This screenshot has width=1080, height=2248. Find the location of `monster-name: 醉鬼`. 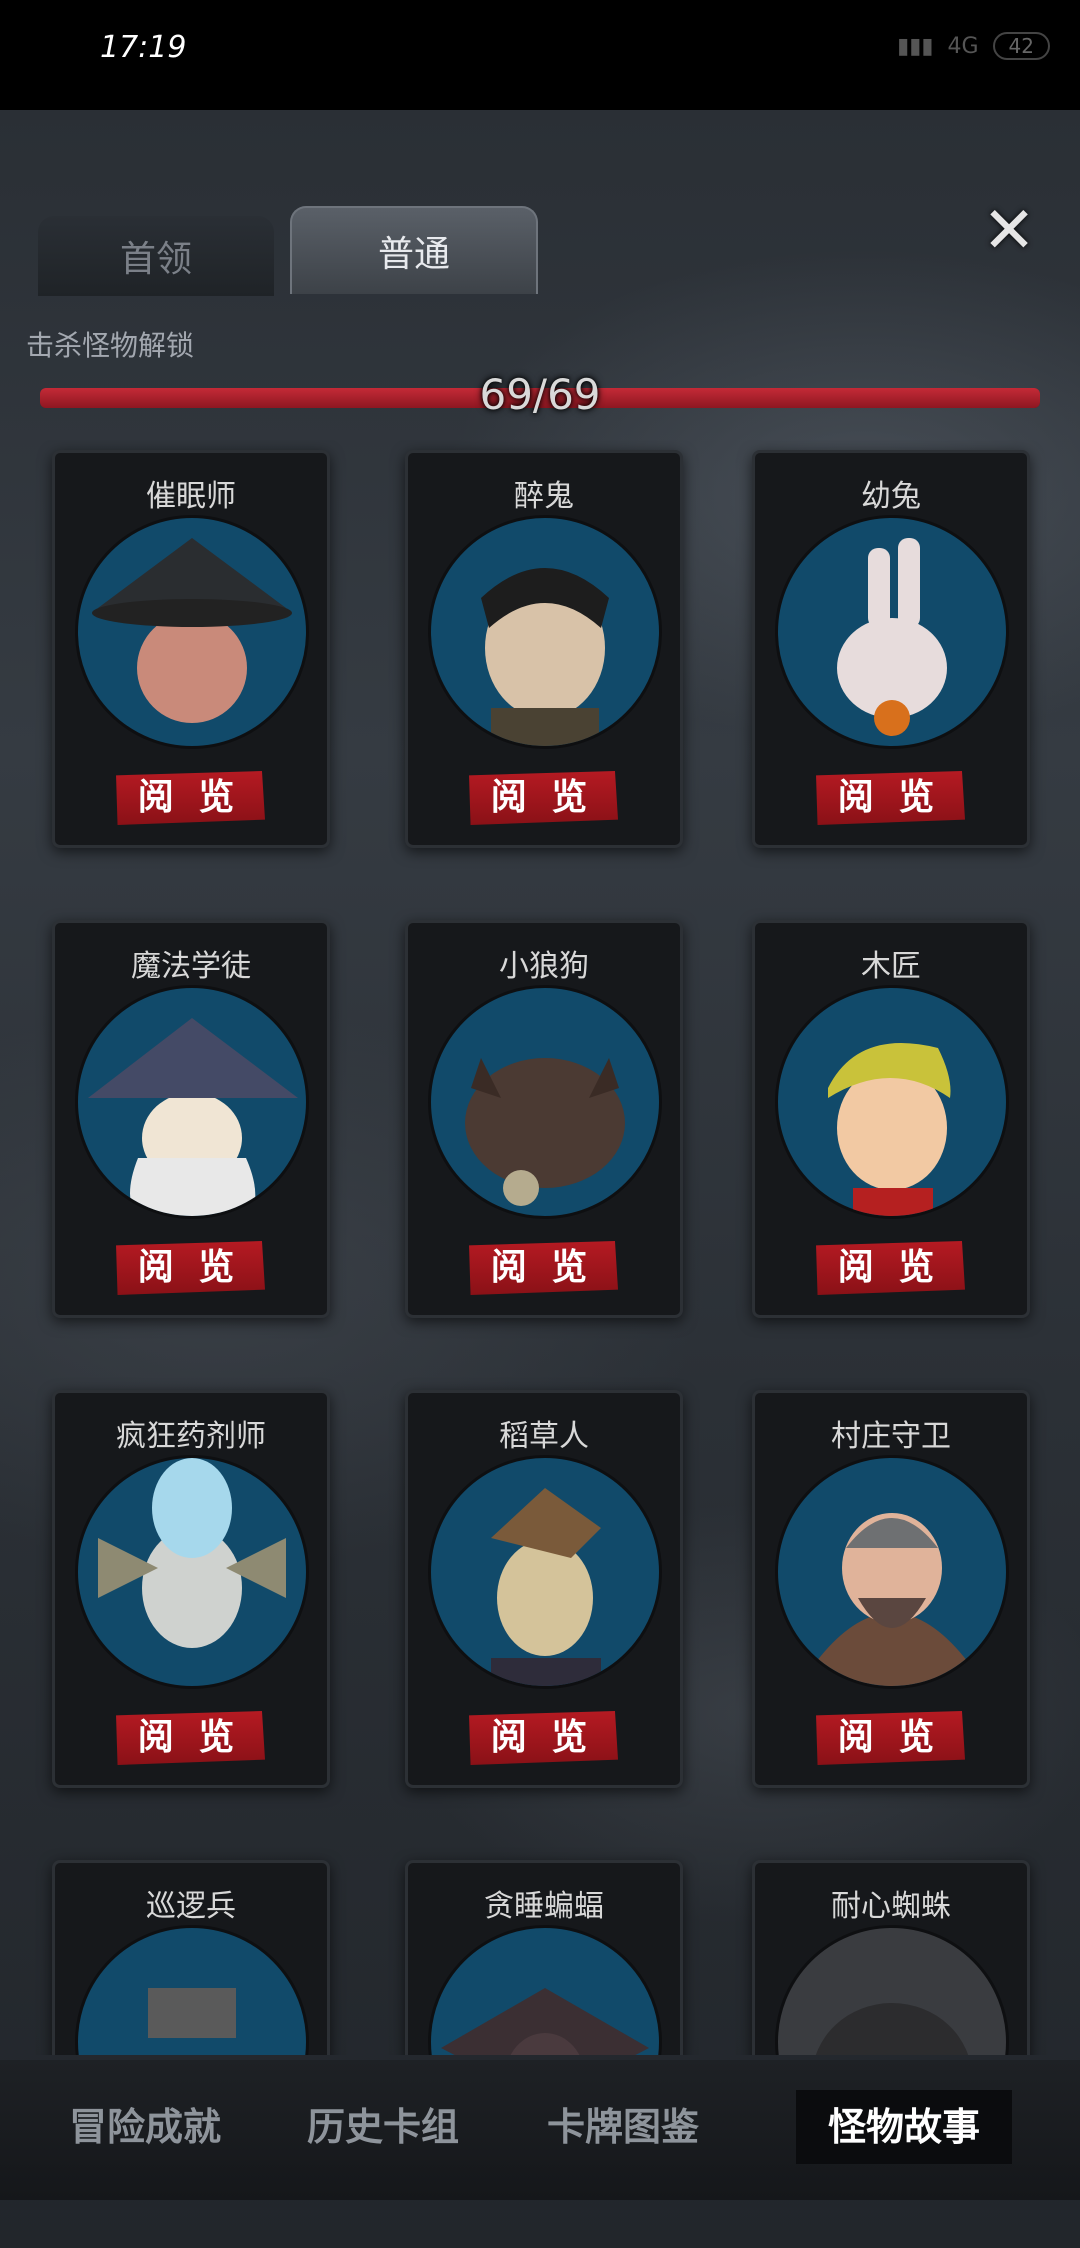

monster-name: 醉鬼 is located at coordinates (544, 496).